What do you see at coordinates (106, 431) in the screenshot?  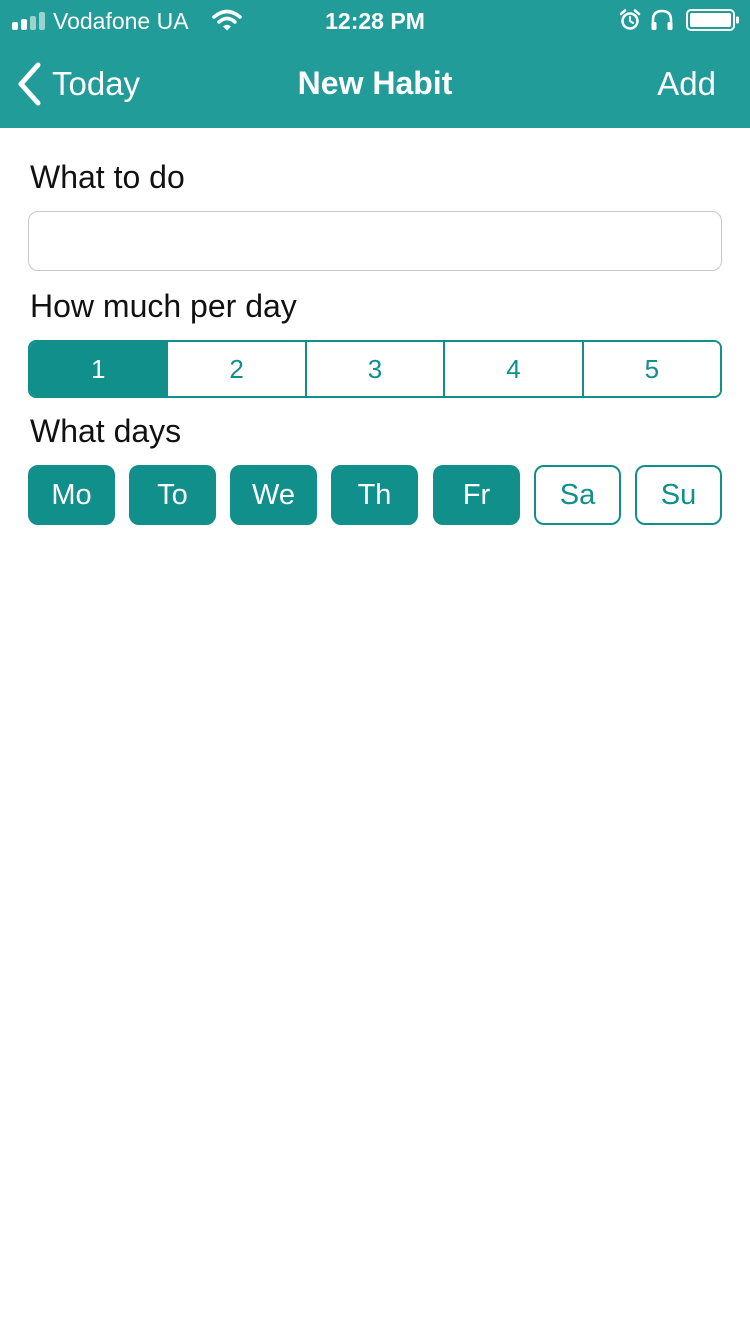 I see `what-days-label: What days` at bounding box center [106, 431].